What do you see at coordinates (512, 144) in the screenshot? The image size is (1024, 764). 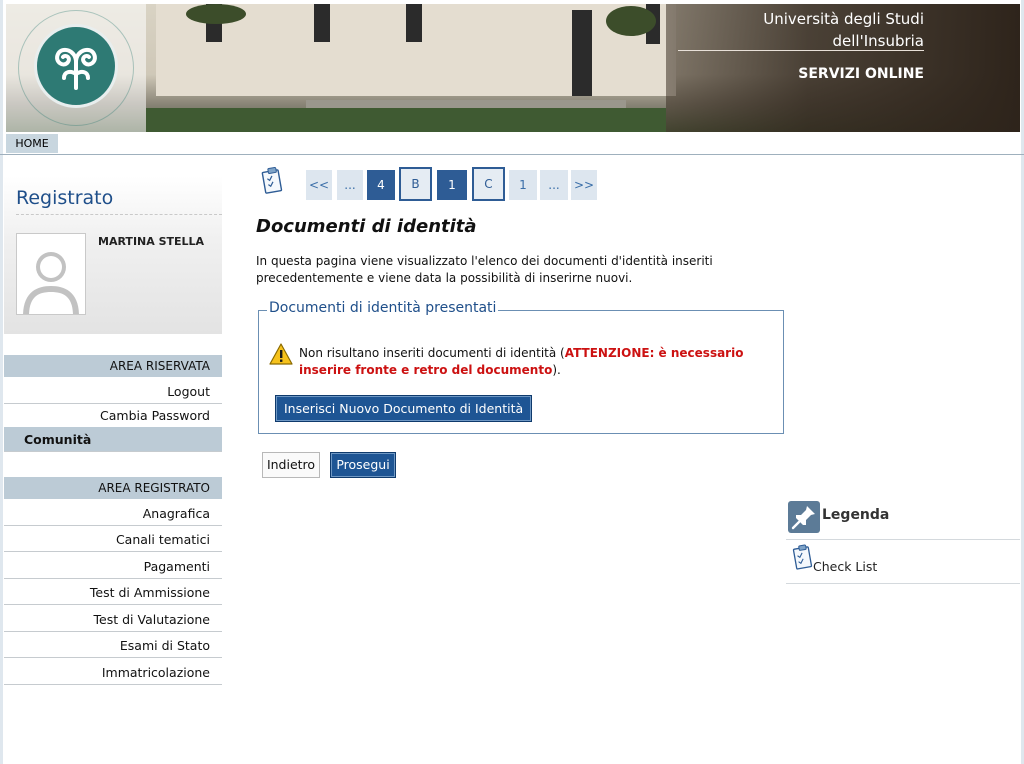 I see `top-nav: HOME` at bounding box center [512, 144].